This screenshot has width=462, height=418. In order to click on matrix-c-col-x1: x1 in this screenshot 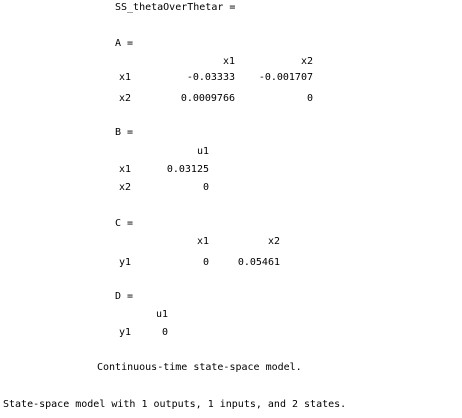, I will do `click(202, 241)`.